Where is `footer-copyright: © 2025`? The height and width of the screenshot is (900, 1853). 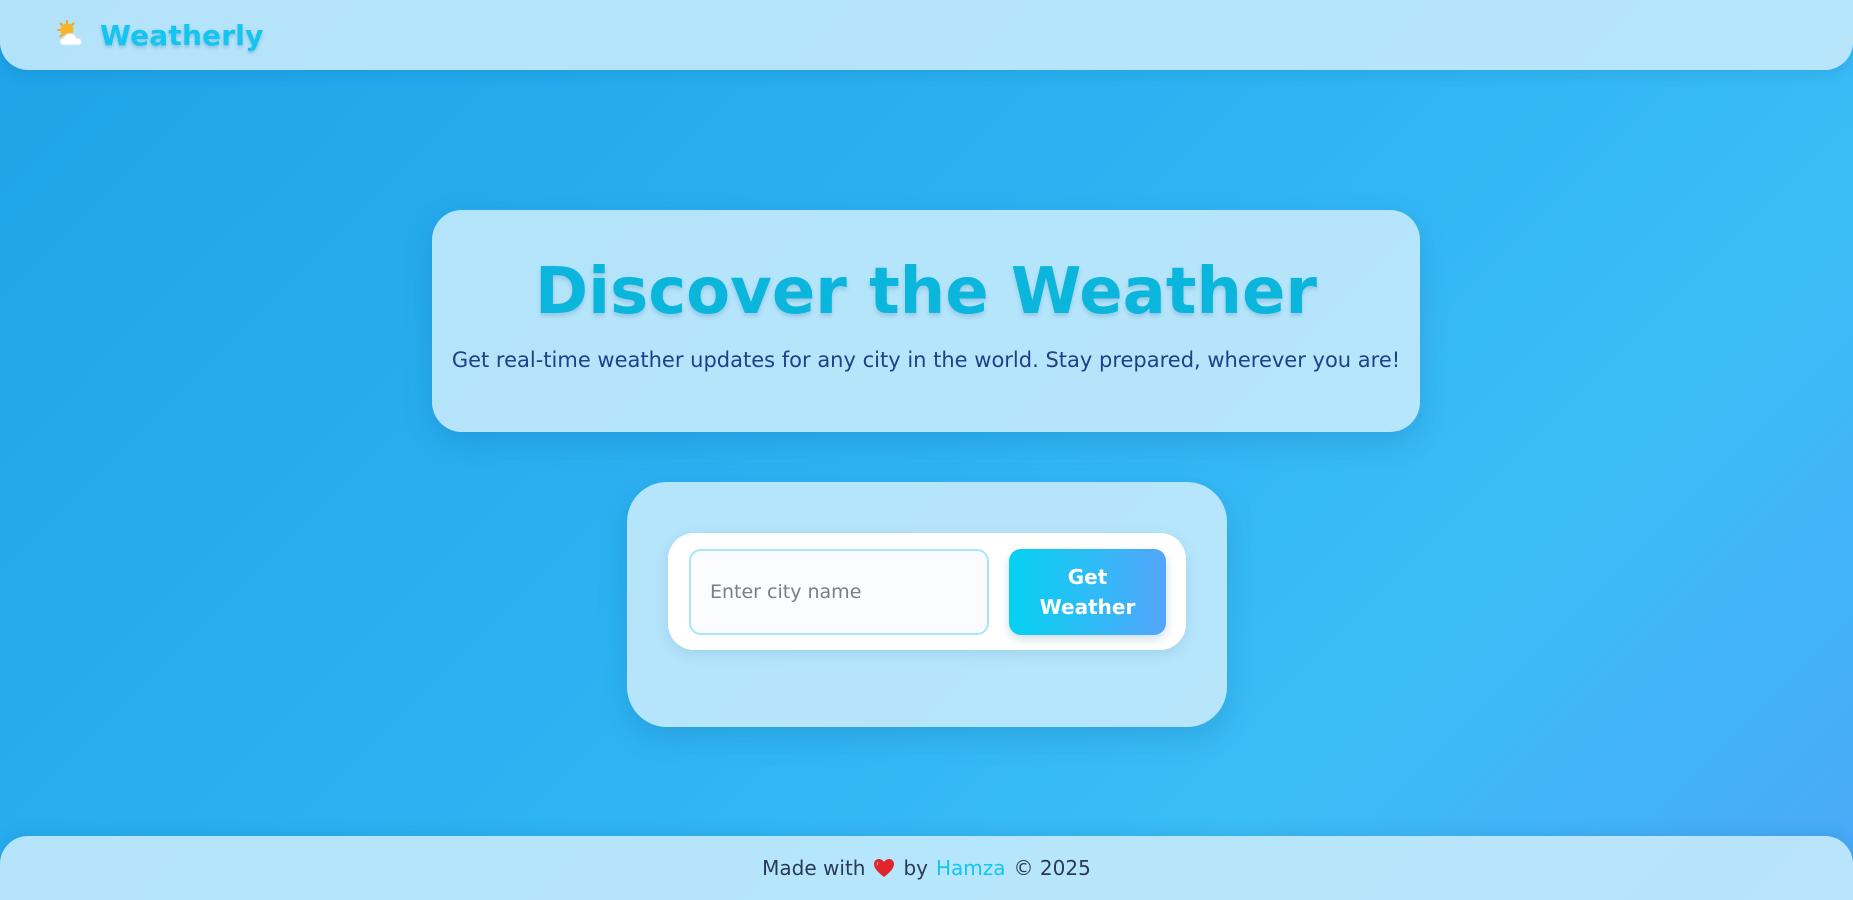
footer-copyright: © 2025 is located at coordinates (1052, 868).